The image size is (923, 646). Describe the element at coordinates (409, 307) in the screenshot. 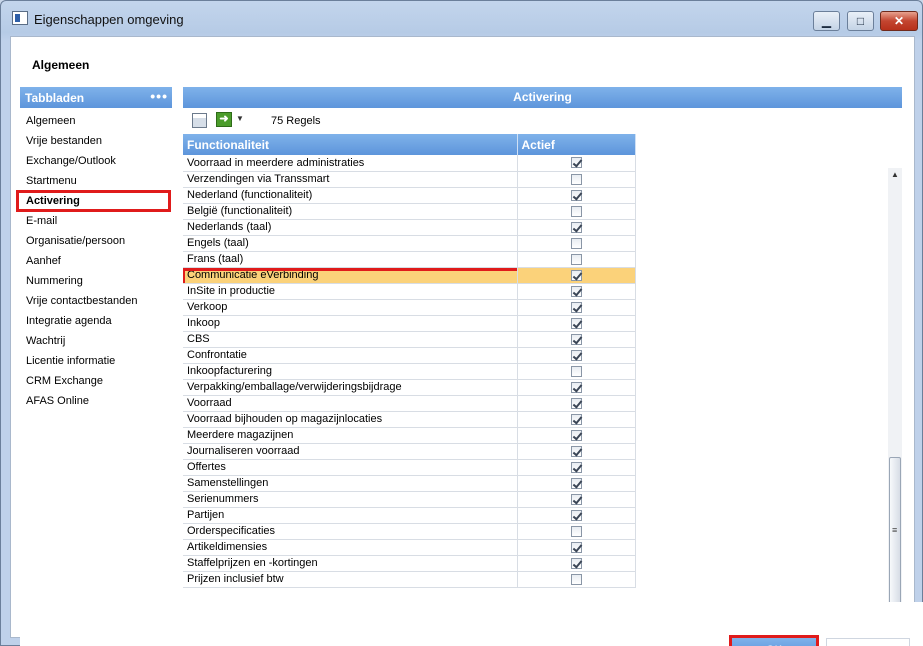

I see `table-row: Verkoop` at that location.